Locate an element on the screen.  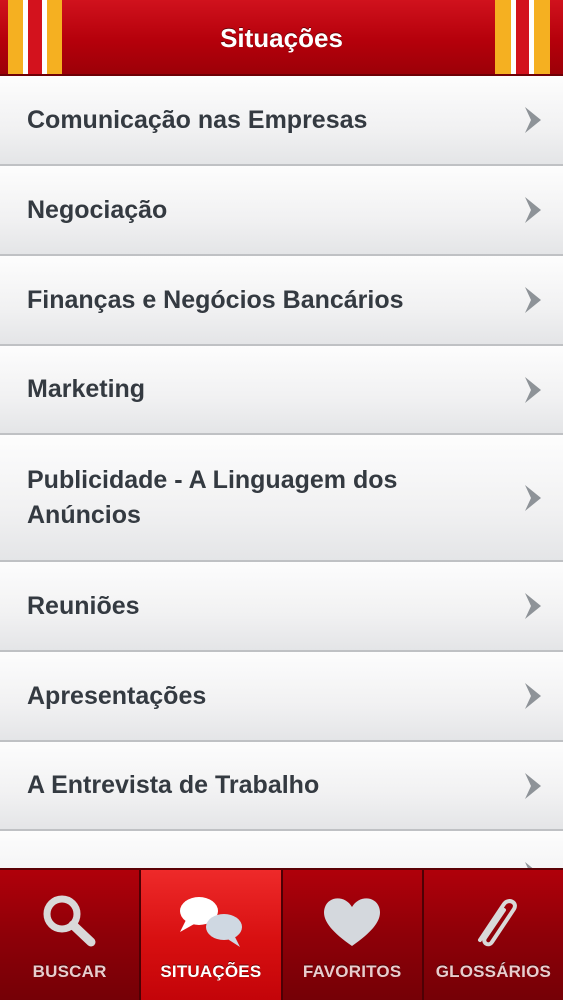
speech-bubbles-icon is located at coordinates (210, 922).